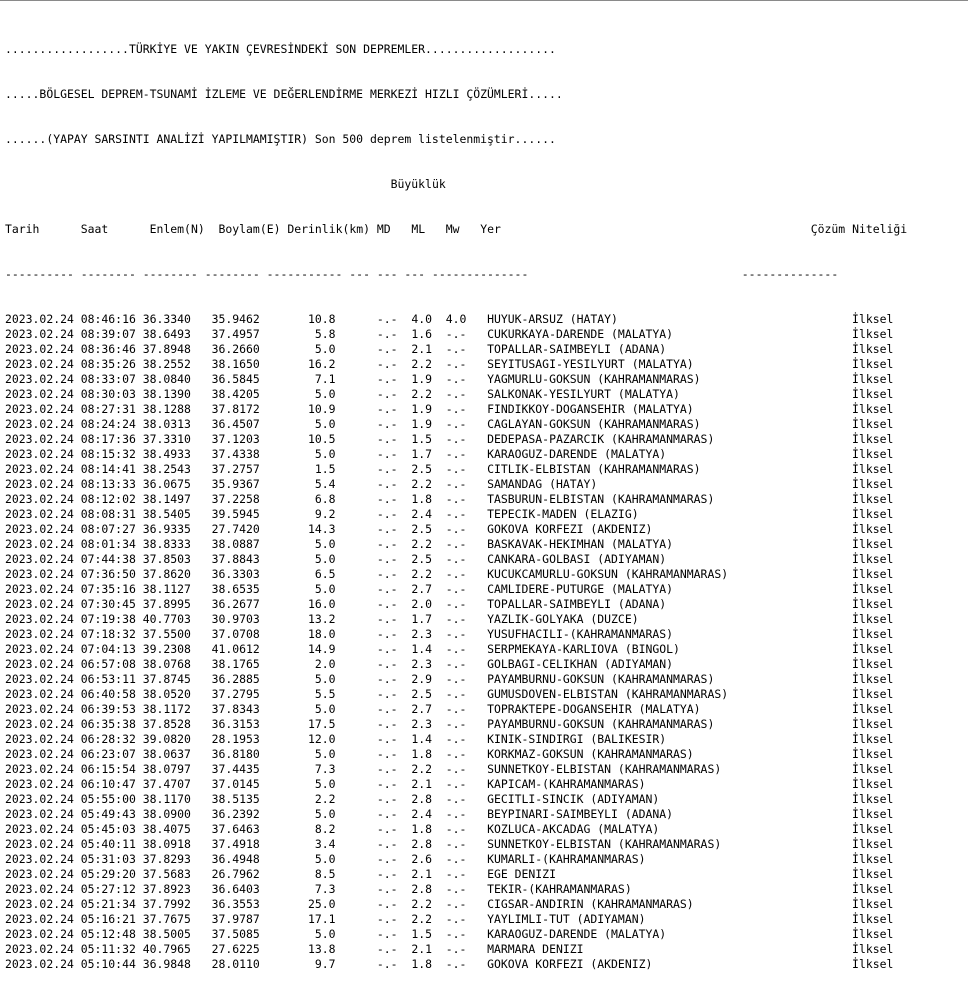 The image size is (968, 987). I want to click on column-header-enlem: Enlem(N), so click(184, 229).